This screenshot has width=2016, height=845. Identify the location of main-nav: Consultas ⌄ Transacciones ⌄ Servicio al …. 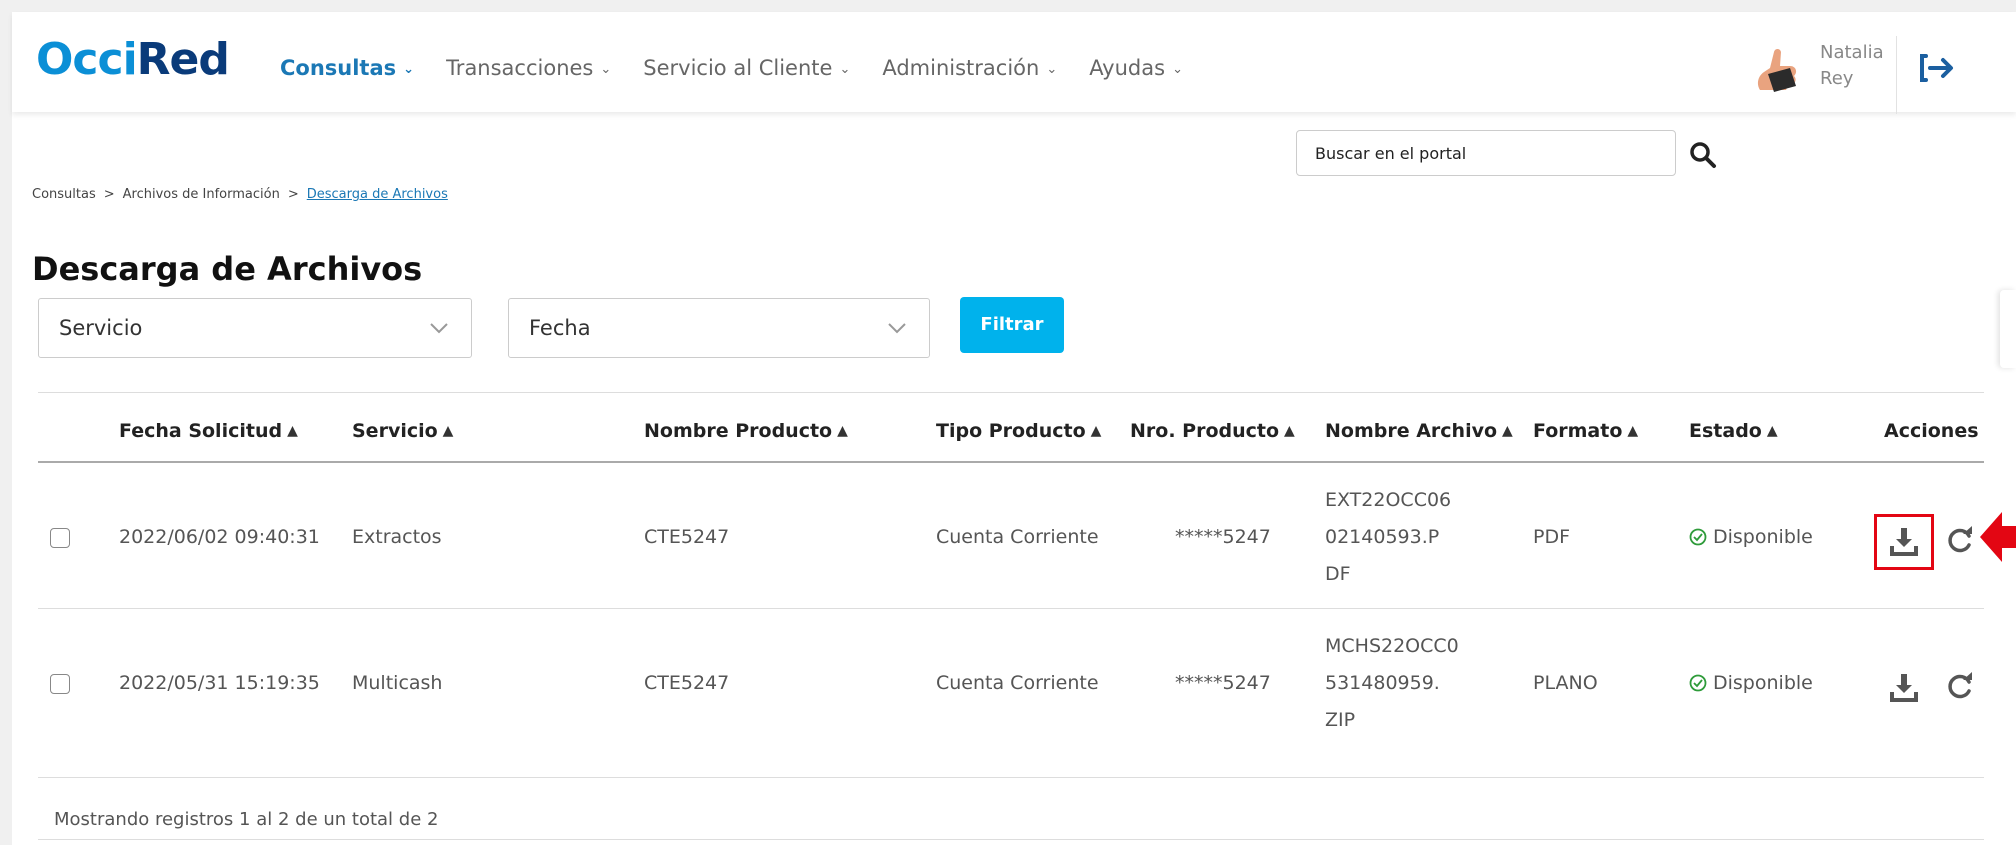
(747, 68).